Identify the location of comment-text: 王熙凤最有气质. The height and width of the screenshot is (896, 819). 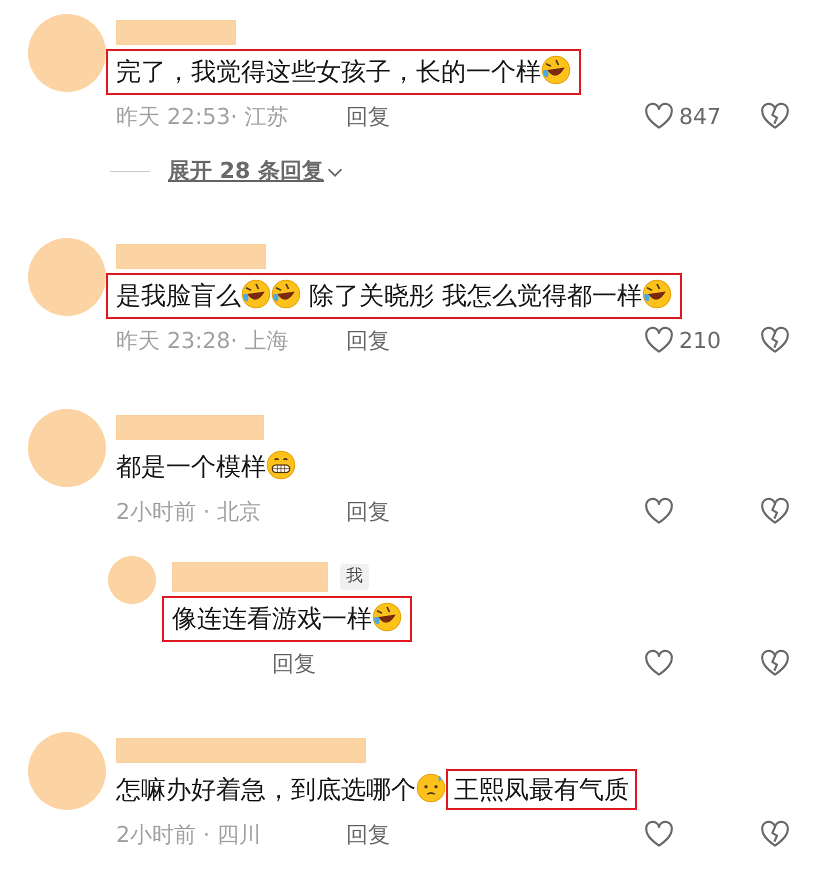
(541, 789).